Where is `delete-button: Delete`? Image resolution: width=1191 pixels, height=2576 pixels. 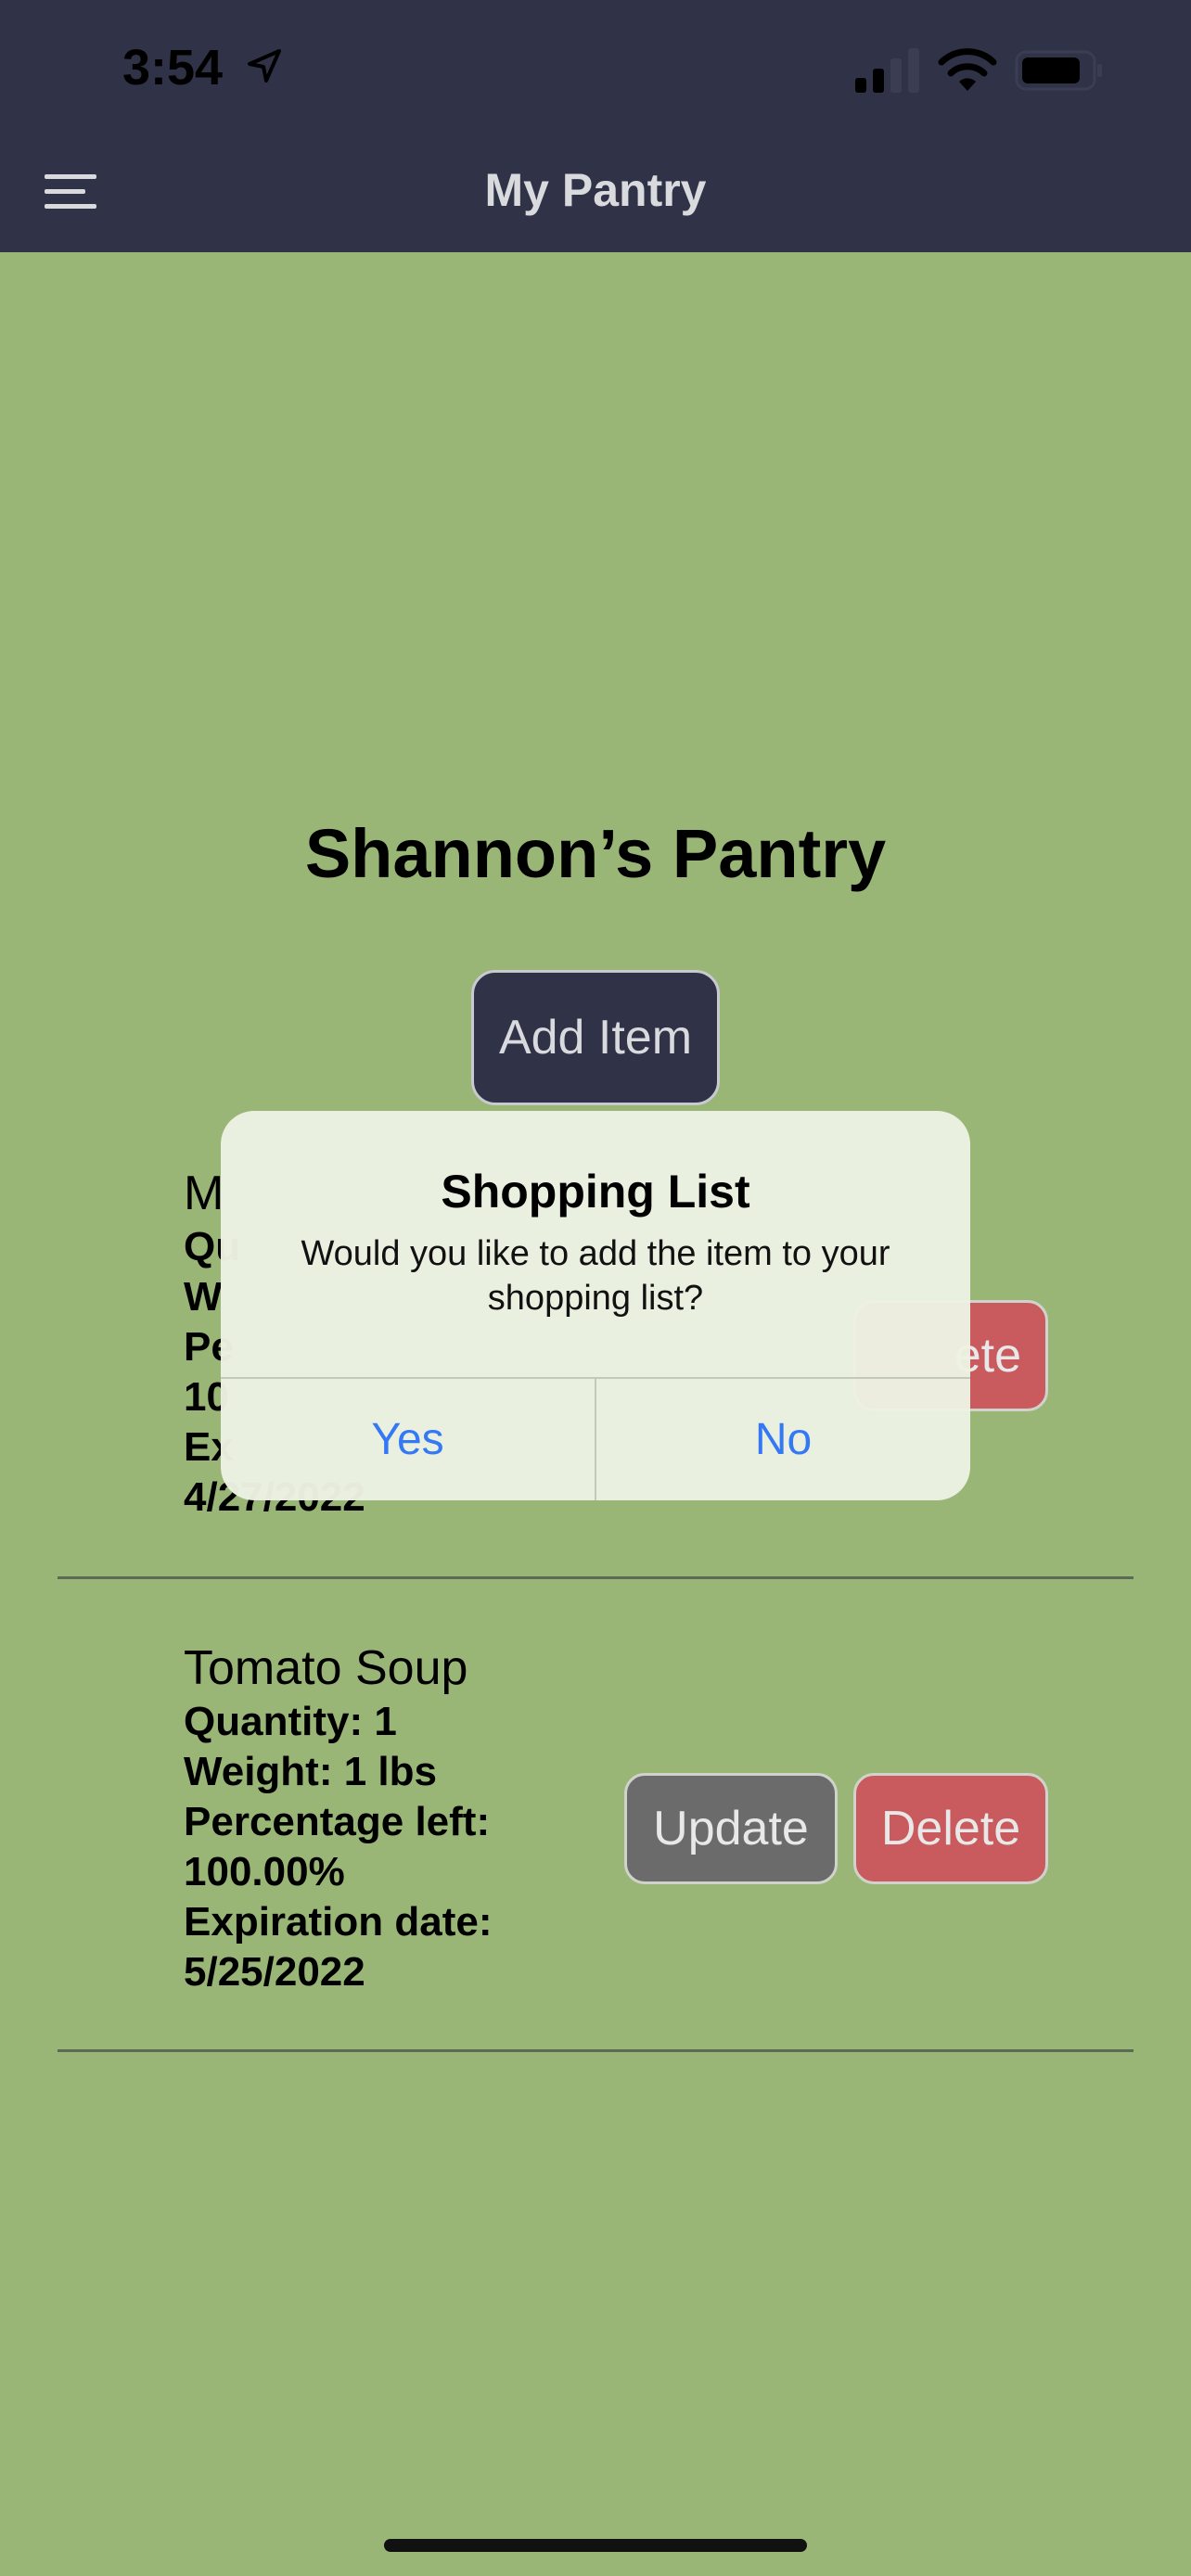 delete-button: Delete is located at coordinates (951, 1828).